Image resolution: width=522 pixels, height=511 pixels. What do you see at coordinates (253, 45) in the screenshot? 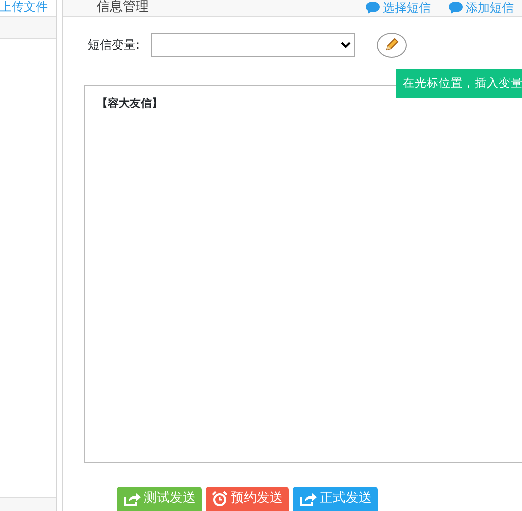
I see `variable-select` at bounding box center [253, 45].